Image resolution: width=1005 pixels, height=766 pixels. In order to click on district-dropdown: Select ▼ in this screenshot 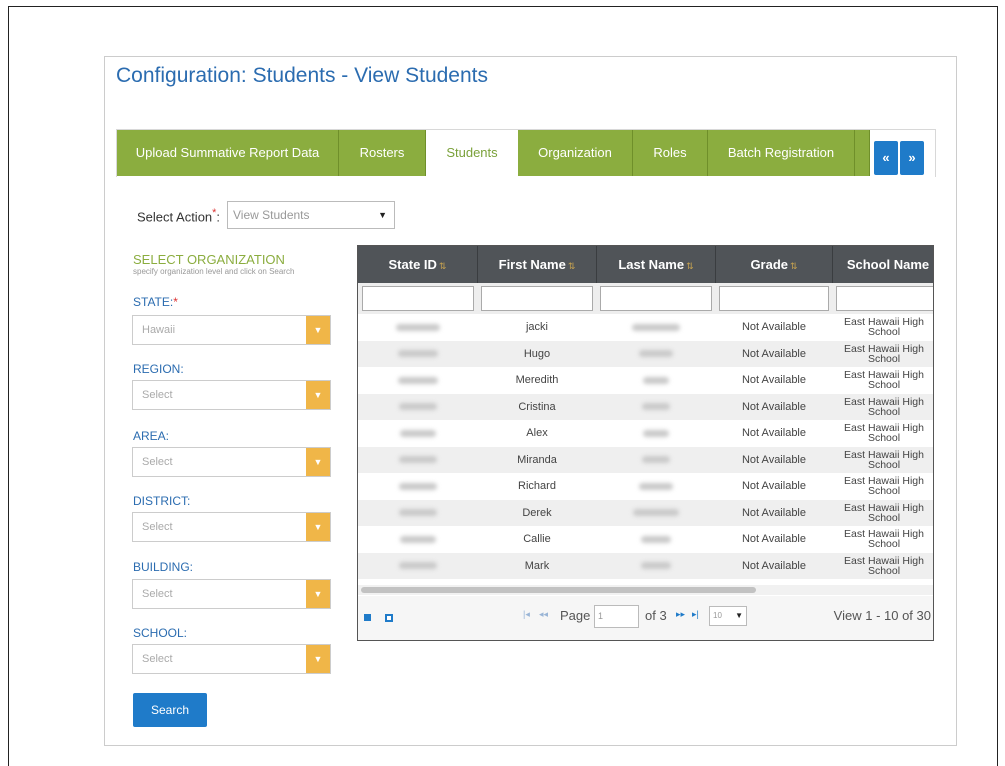, I will do `click(231, 527)`.